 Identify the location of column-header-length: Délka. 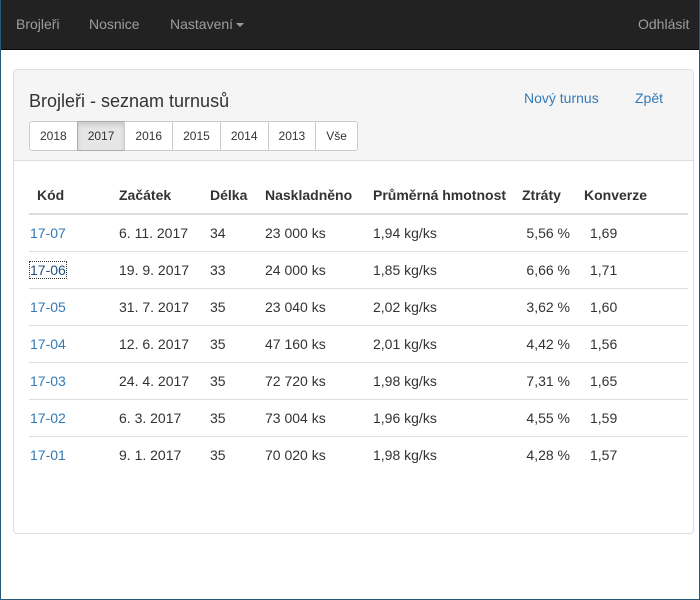
(237, 196).